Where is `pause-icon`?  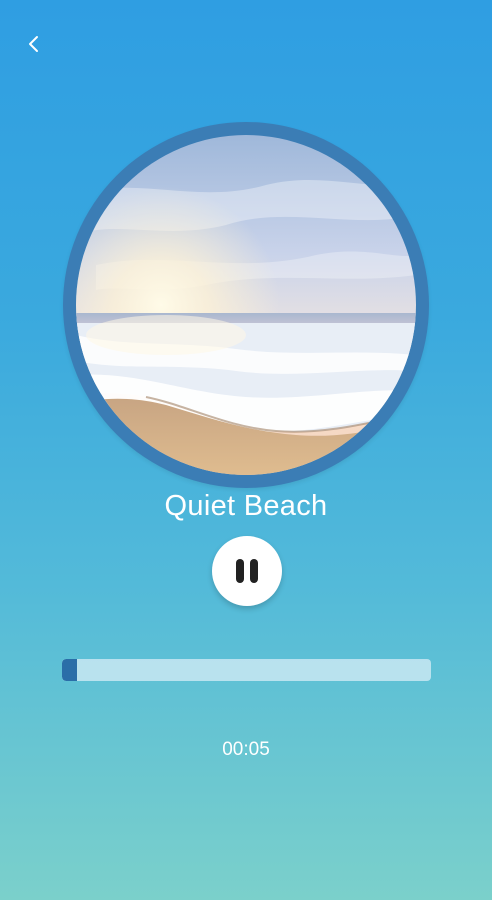 pause-icon is located at coordinates (247, 571).